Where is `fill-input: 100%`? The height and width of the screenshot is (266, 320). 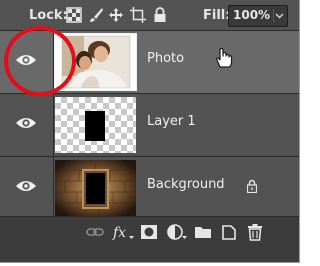
fill-input: 100% is located at coordinates (258, 16).